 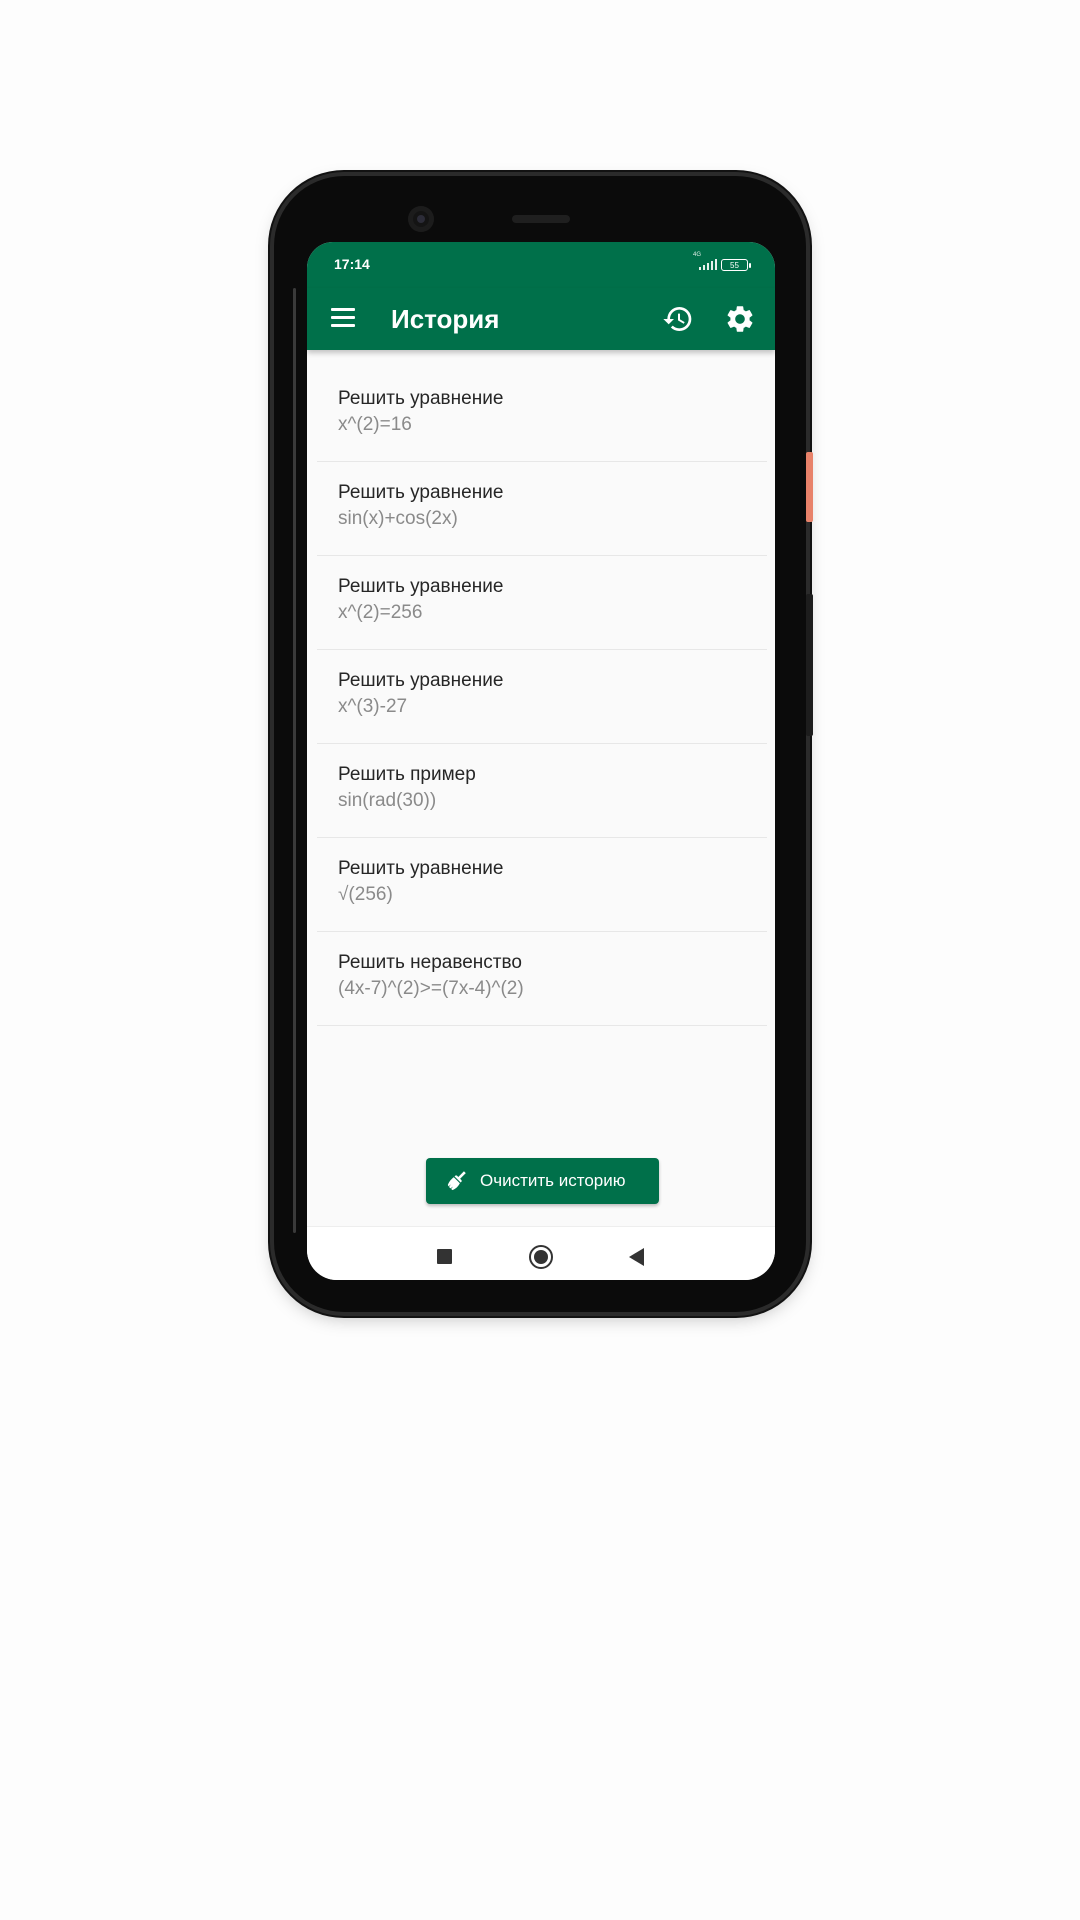 I want to click on history-item-title: Решить пример, so click(x=407, y=774).